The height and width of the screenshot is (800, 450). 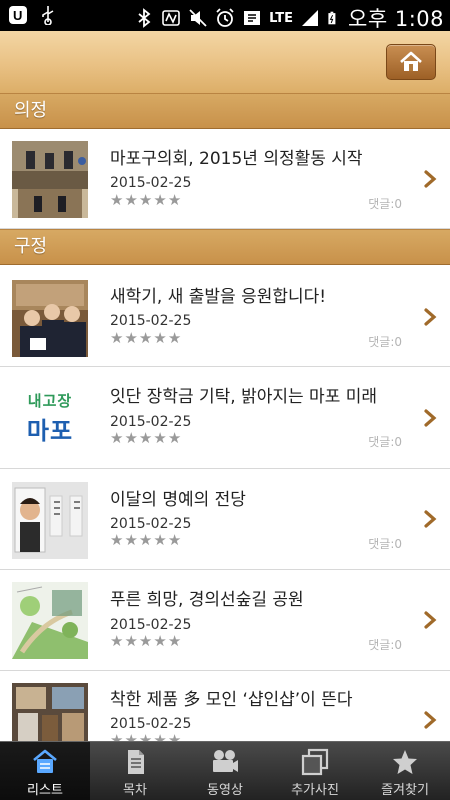 What do you see at coordinates (252, 18) in the screenshot?
I see `data-sync-icon` at bounding box center [252, 18].